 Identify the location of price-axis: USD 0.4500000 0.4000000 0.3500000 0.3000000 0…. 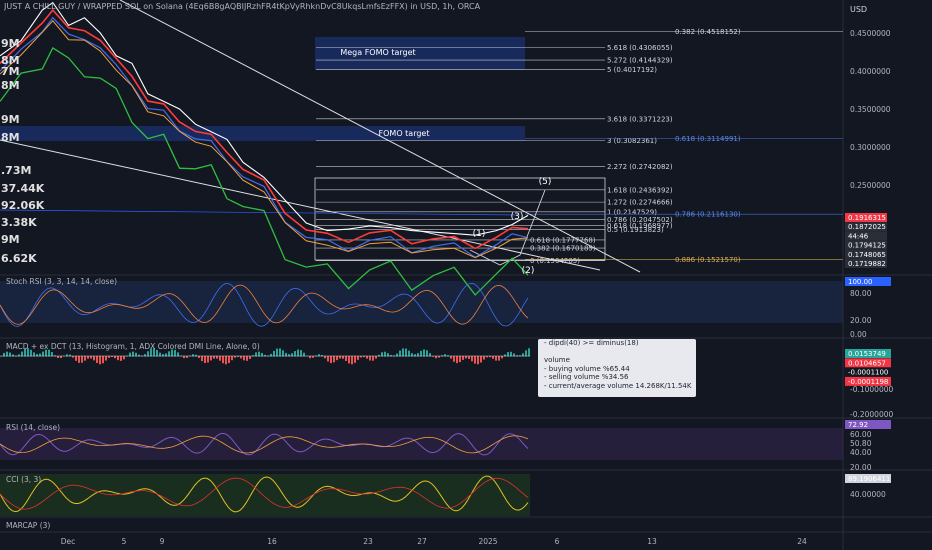
(869, 252).